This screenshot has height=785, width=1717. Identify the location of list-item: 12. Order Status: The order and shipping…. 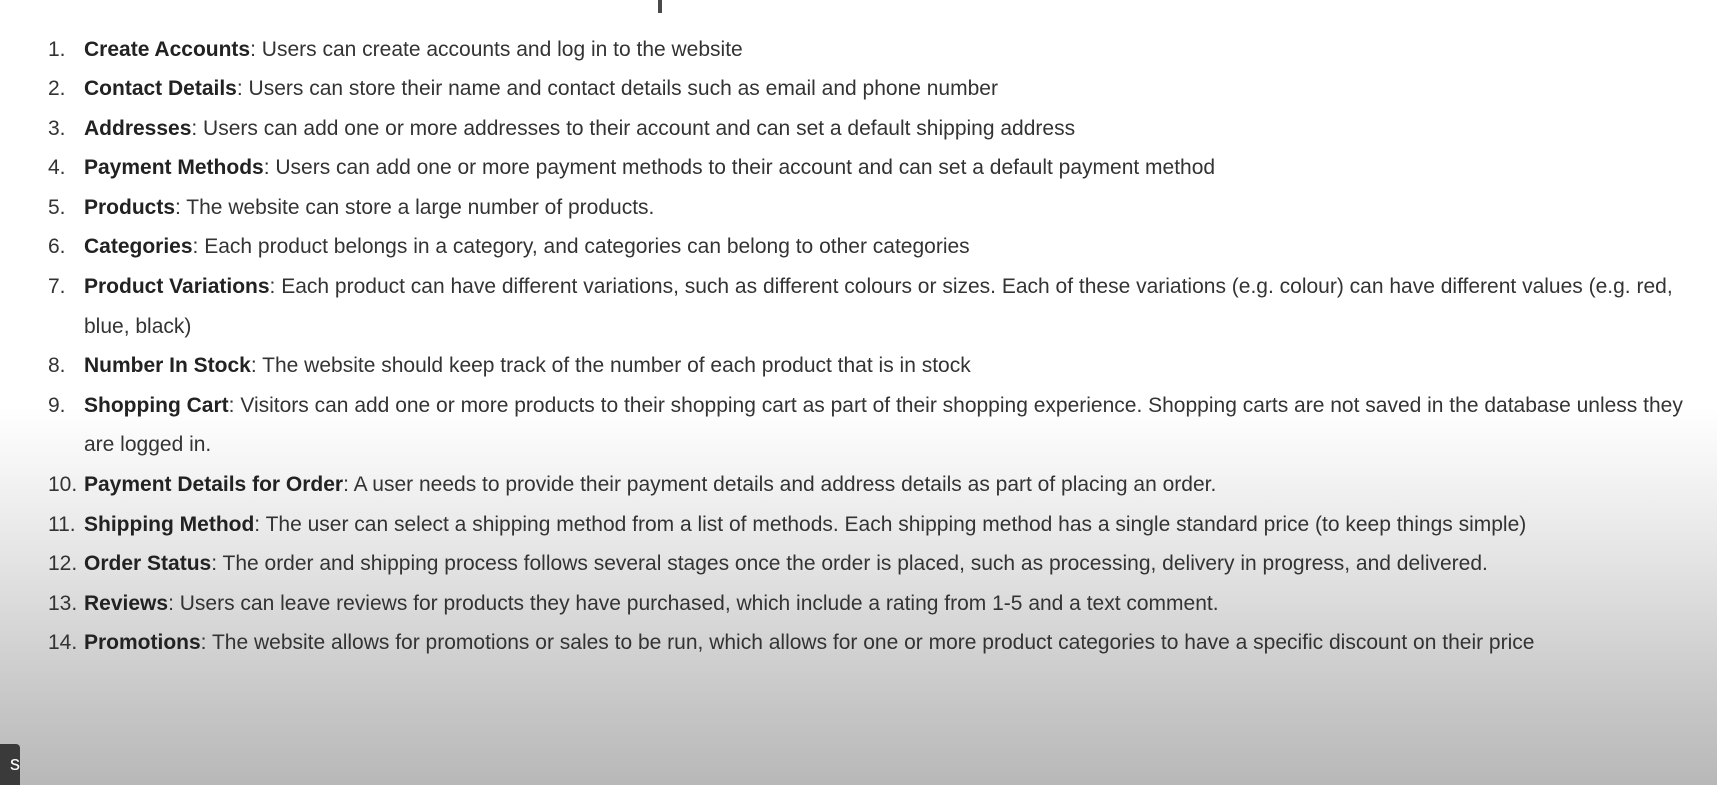
(880, 564).